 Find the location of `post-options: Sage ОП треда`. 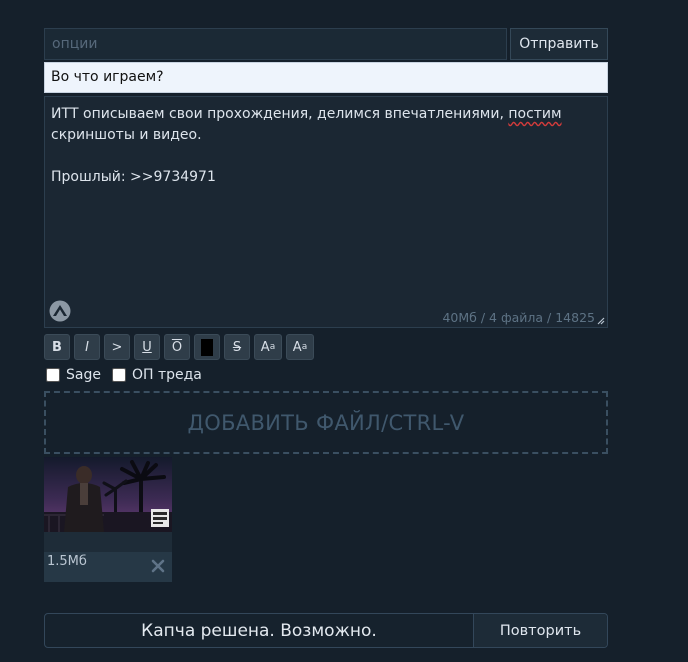

post-options: Sage ОП треда is located at coordinates (326, 375).